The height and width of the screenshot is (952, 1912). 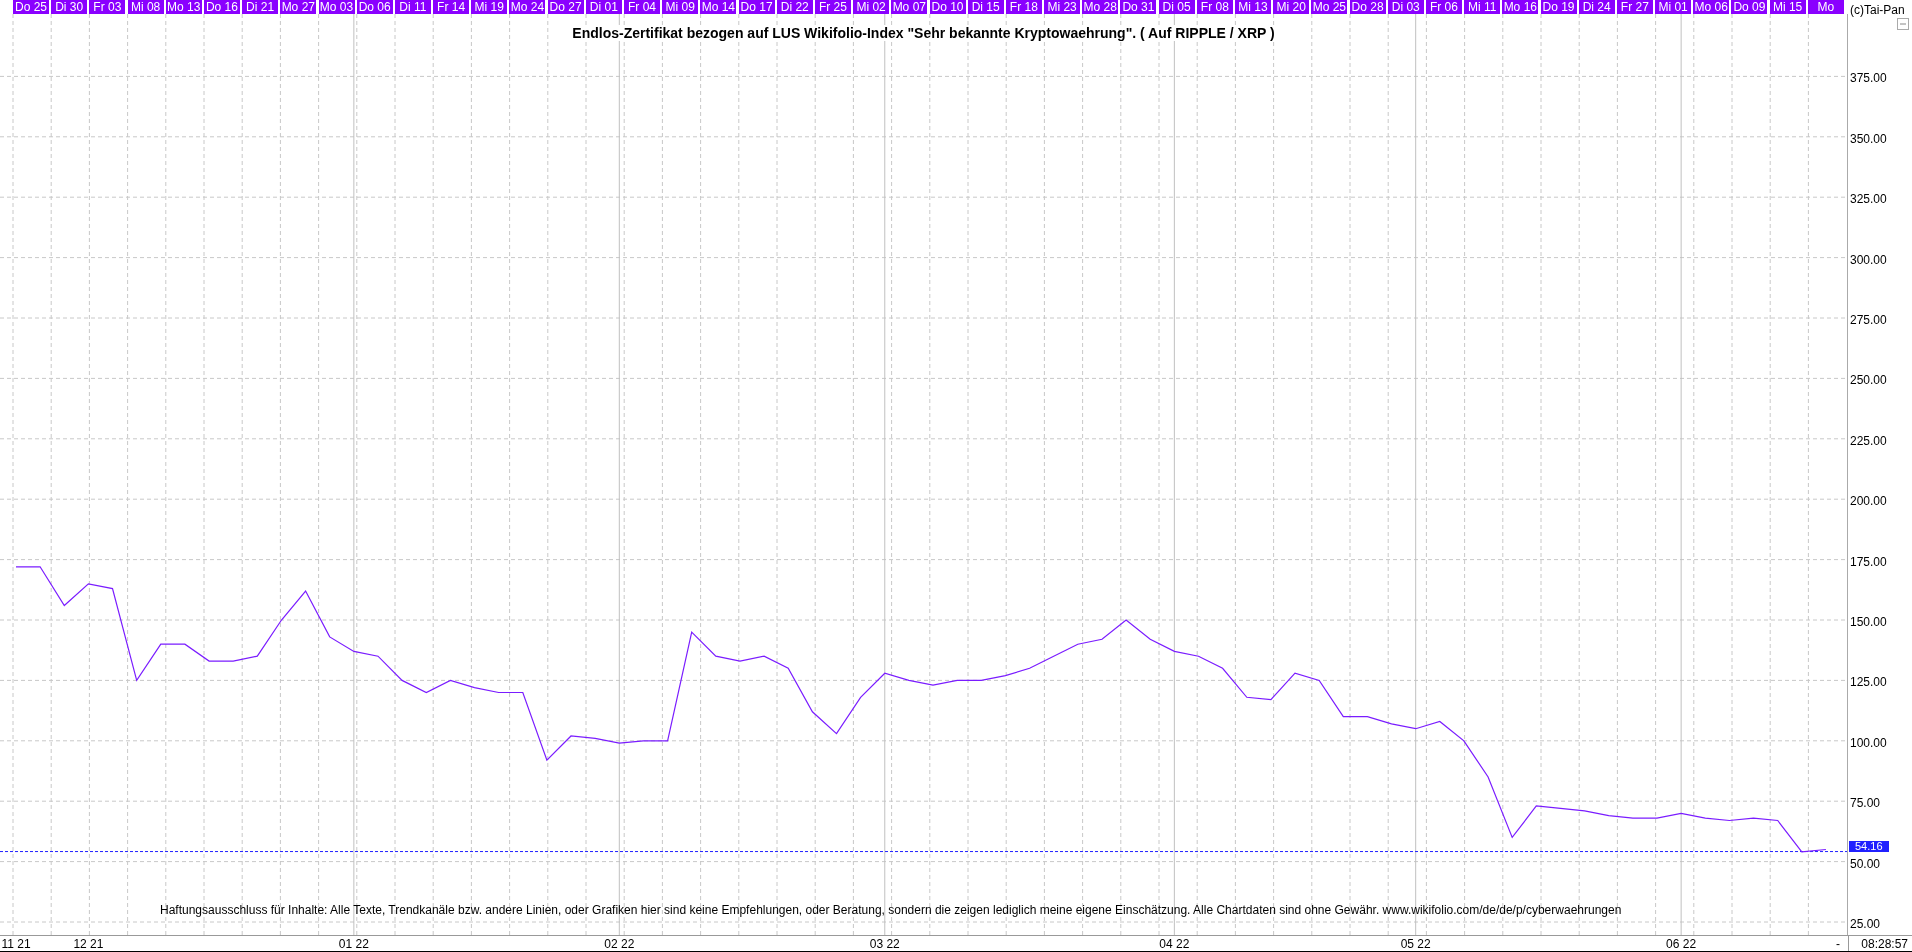 I want to click on y-axis-label: 25.00, so click(x=1865, y=924).